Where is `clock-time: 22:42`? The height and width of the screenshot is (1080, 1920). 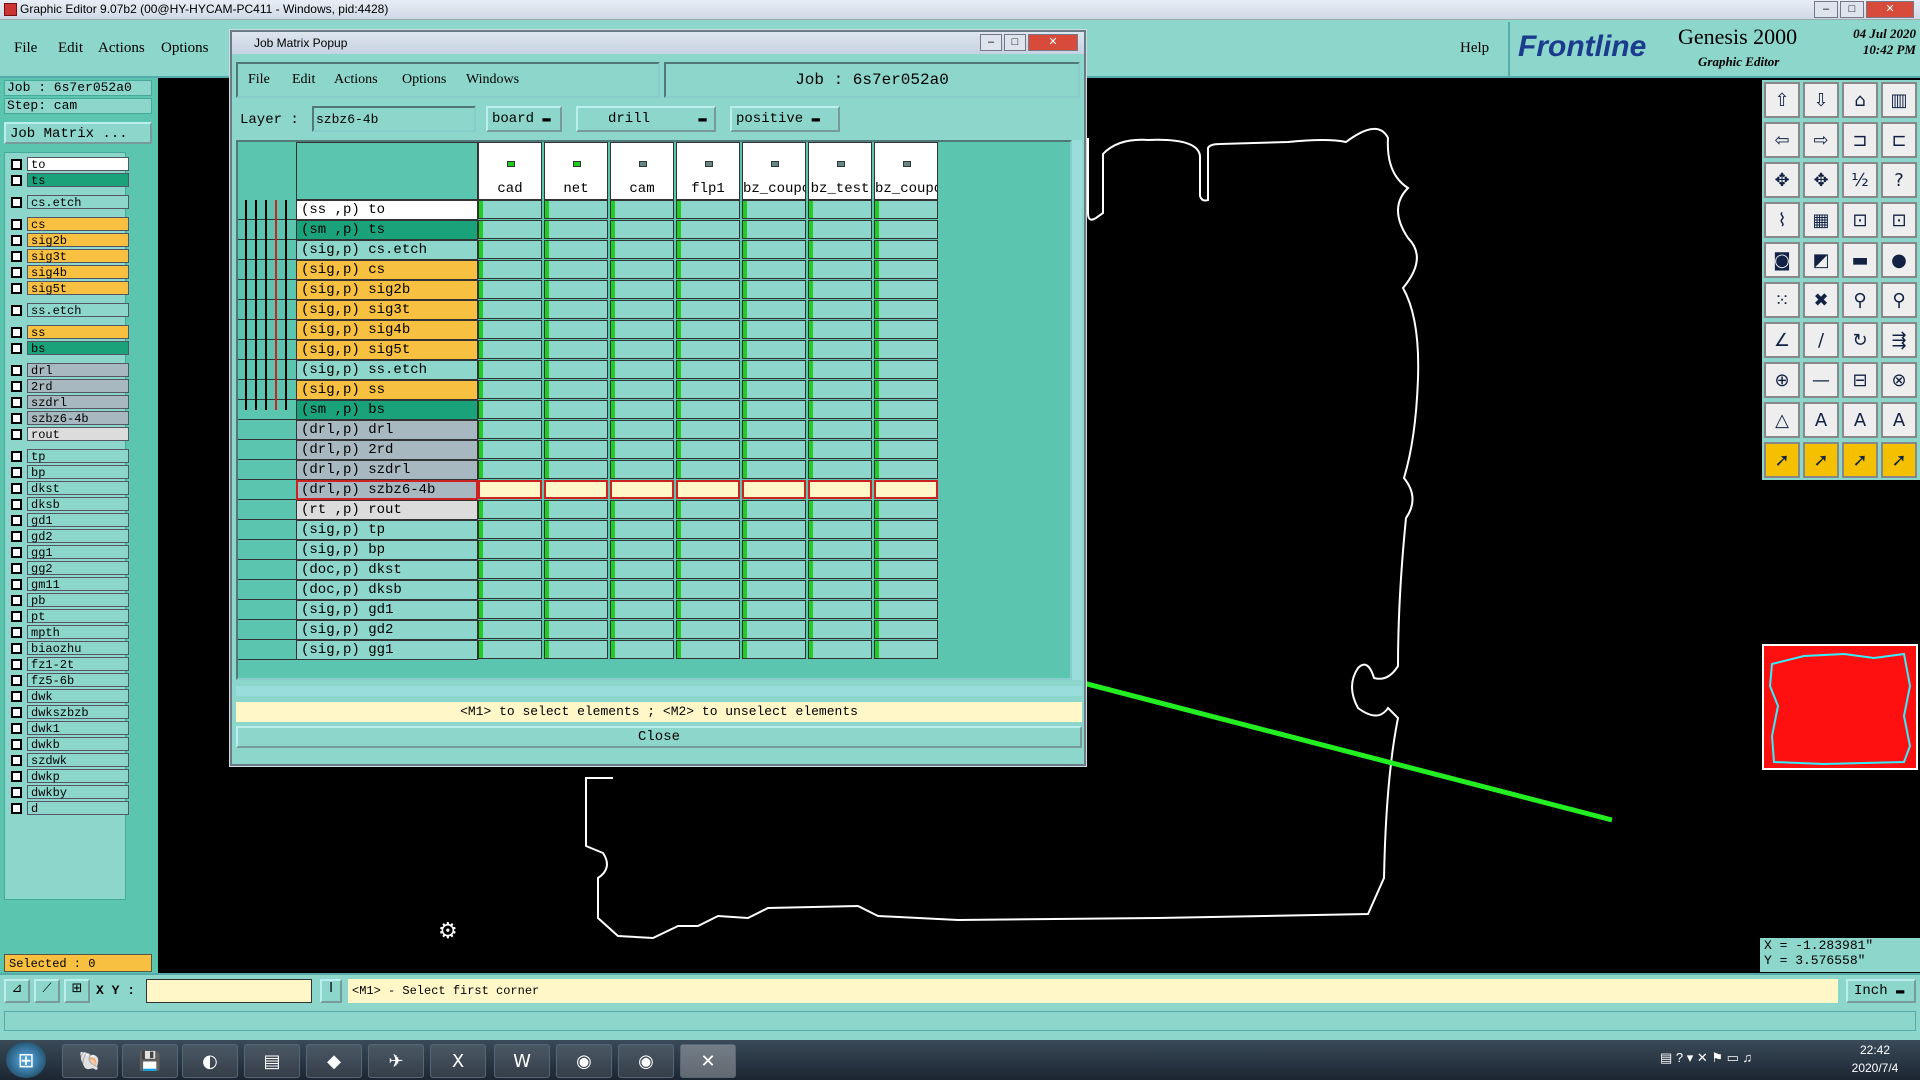 clock-time: 22:42 is located at coordinates (1875, 1050).